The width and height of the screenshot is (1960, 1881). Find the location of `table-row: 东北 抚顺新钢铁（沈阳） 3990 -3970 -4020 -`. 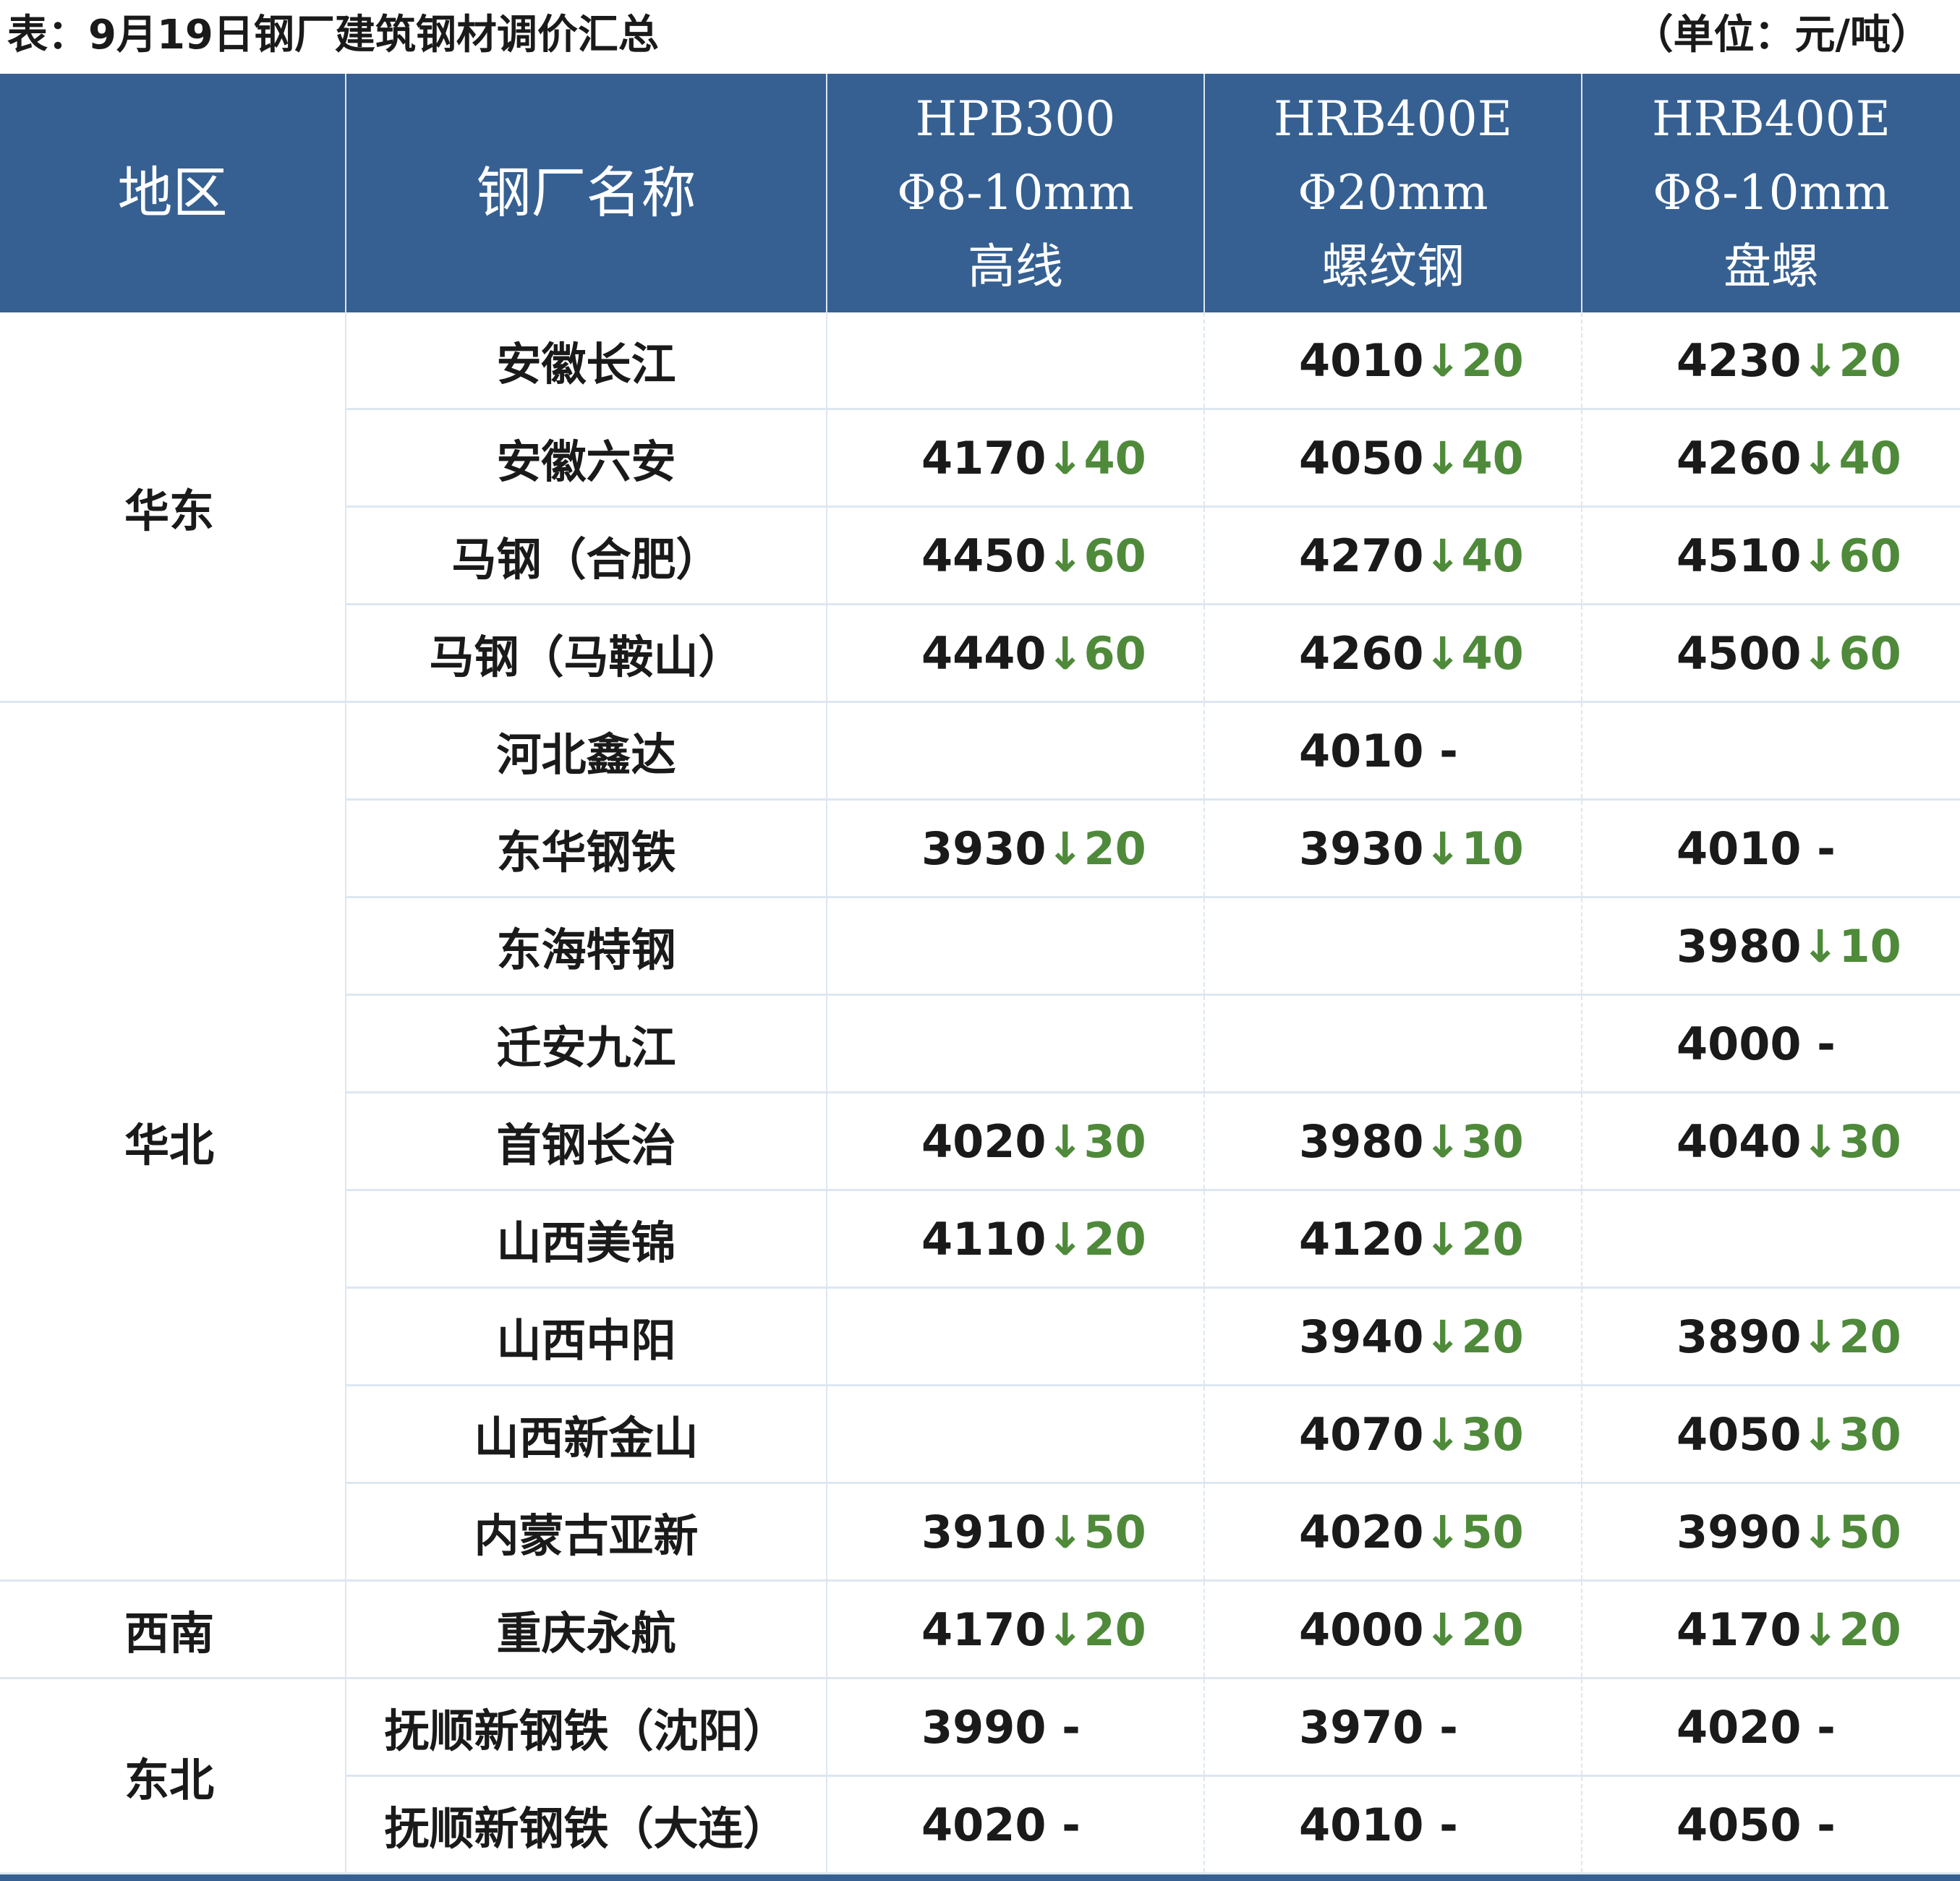

table-row: 东北 抚顺新钢铁（沈阳） 3990 -3970 -4020 - is located at coordinates (980, 1776).